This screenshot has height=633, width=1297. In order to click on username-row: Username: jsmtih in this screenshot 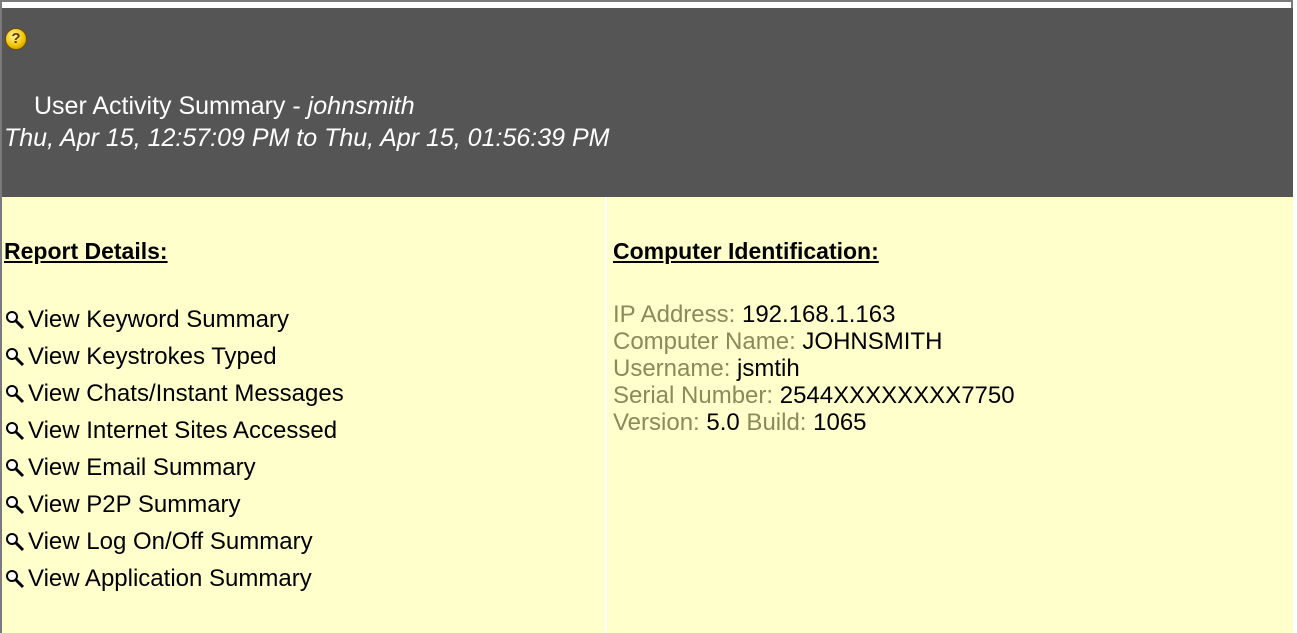, I will do `click(814, 368)`.